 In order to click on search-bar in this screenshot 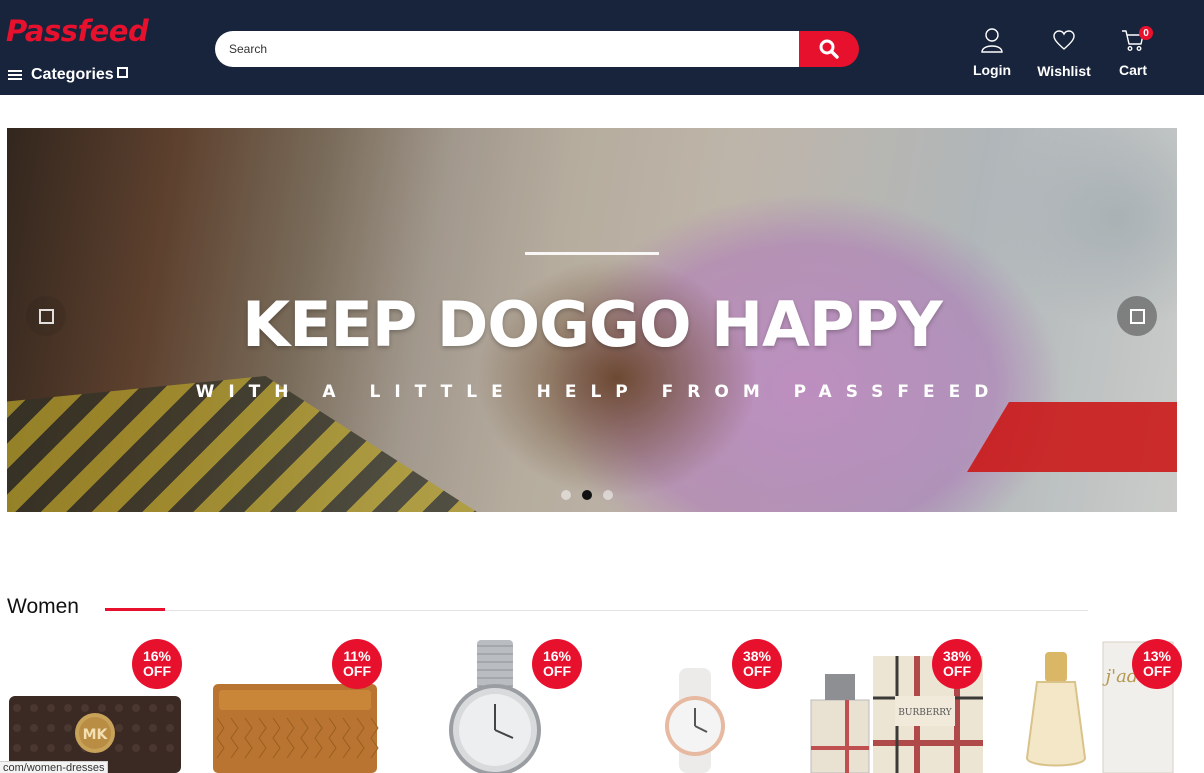, I will do `click(537, 49)`.